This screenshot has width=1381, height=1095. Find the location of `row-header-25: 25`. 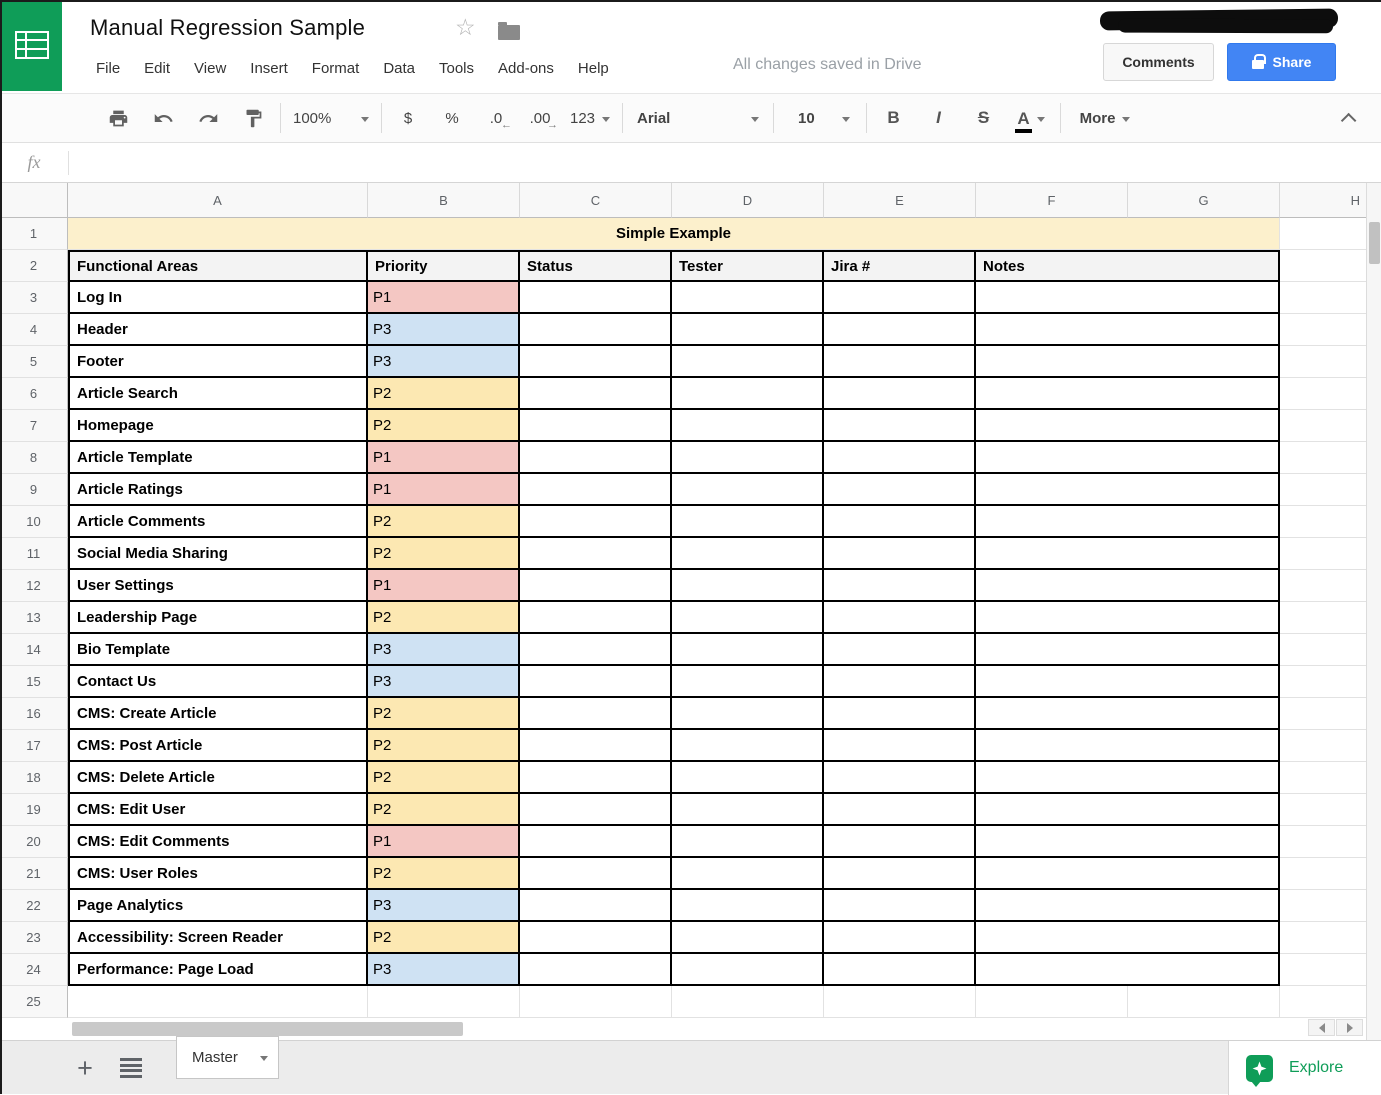

row-header-25: 25 is located at coordinates (34, 1002).